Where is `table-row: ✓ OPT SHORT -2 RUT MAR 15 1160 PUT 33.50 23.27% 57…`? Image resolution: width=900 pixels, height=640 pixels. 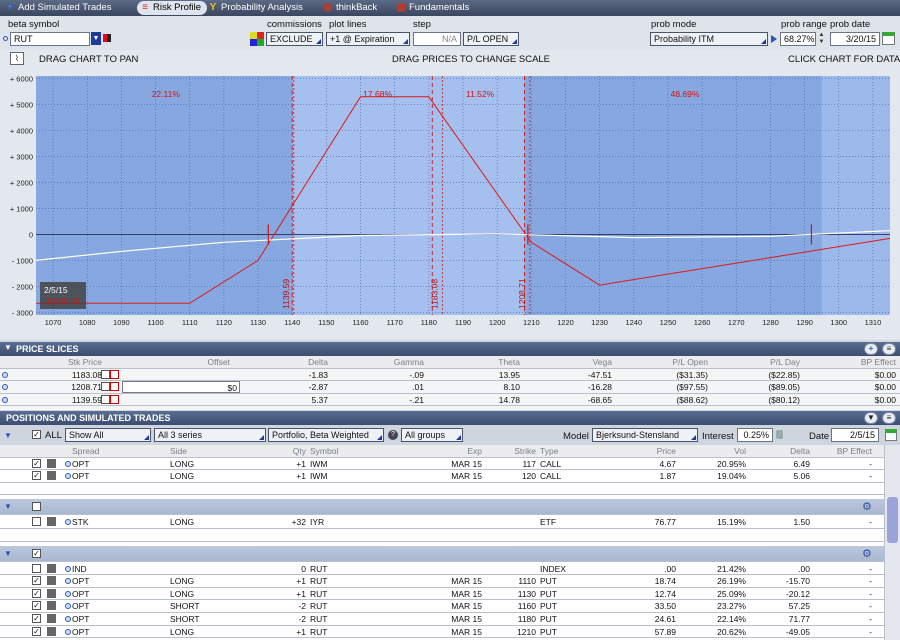 table-row: ✓ OPT SHORT -2 RUT MAR 15 1160 PUT 33.50 23.27% 57… is located at coordinates (442, 606).